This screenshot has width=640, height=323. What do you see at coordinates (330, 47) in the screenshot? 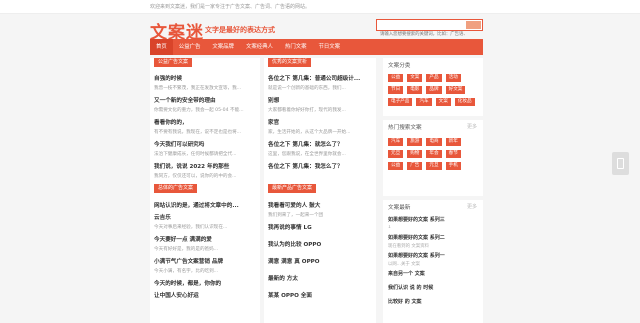
I see `nav-festival: 节日文案` at bounding box center [330, 47].